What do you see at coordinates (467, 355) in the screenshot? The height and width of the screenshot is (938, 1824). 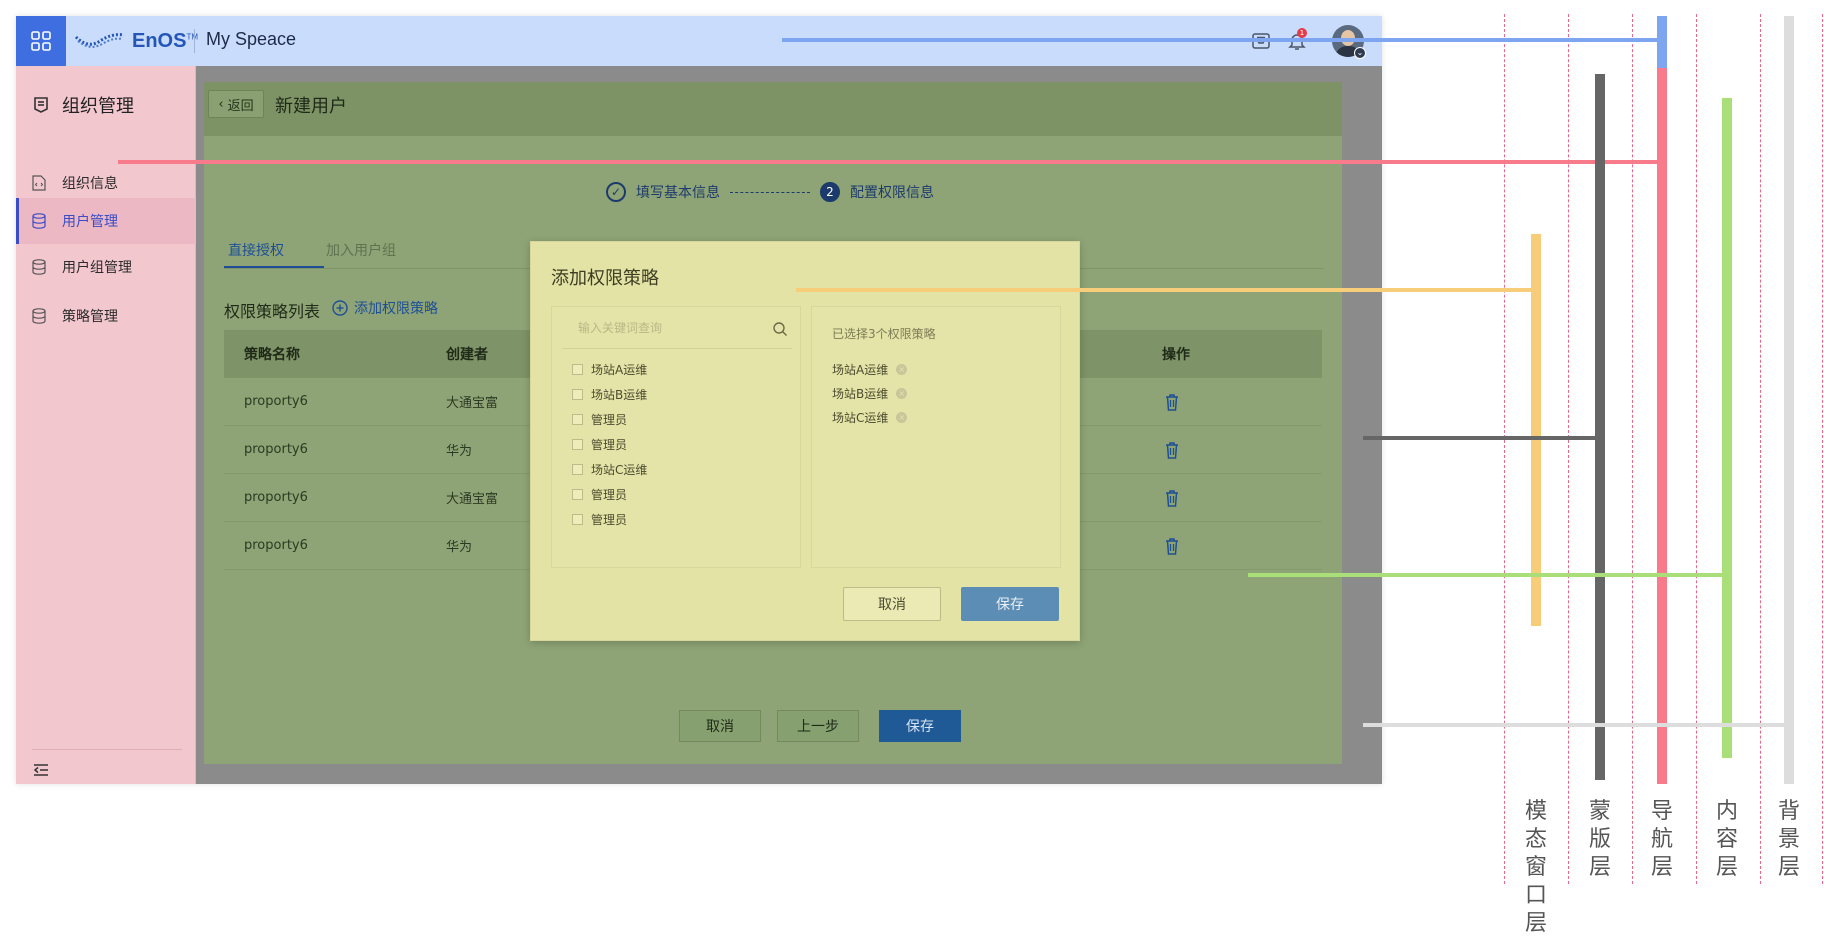 I see `column-header: 创建者` at bounding box center [467, 355].